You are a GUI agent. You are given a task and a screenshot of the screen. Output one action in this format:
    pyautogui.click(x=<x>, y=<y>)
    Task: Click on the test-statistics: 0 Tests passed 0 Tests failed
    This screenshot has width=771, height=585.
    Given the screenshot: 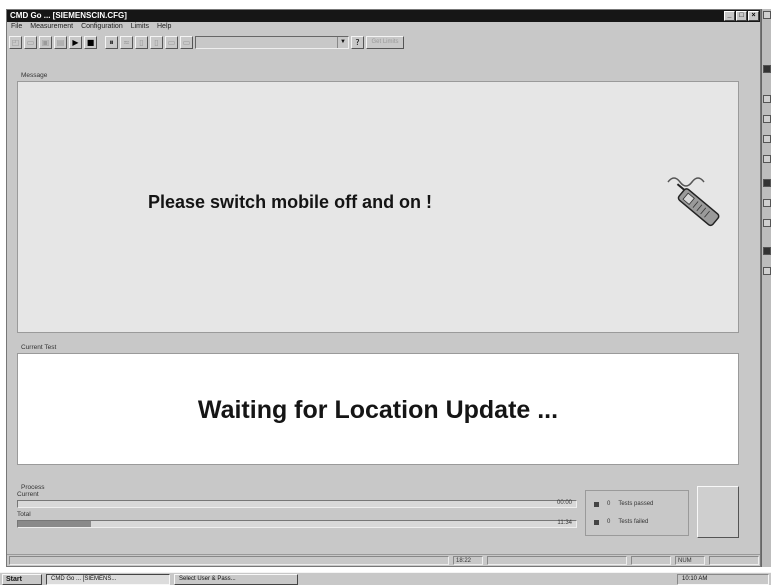 What is the action you would take?
    pyautogui.click(x=637, y=513)
    